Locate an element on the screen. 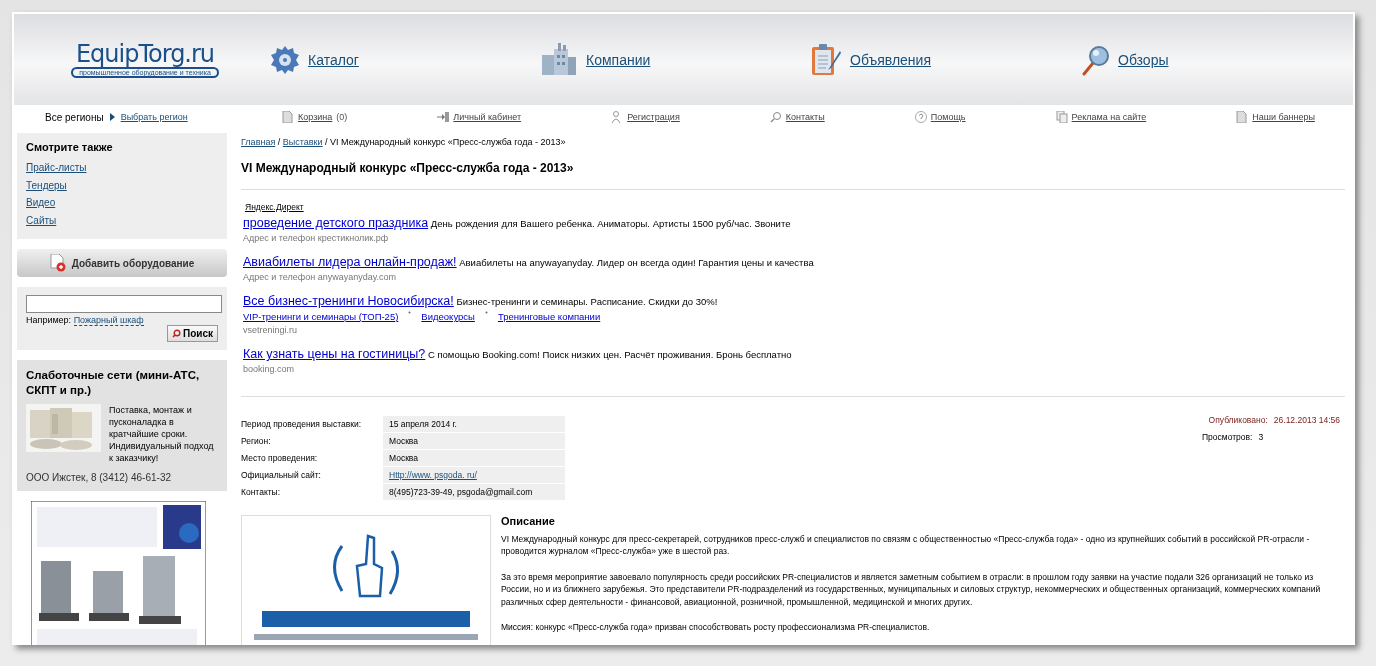 The width and height of the screenshot is (1376, 666). sidebar-link: Видео is located at coordinates (122, 203).